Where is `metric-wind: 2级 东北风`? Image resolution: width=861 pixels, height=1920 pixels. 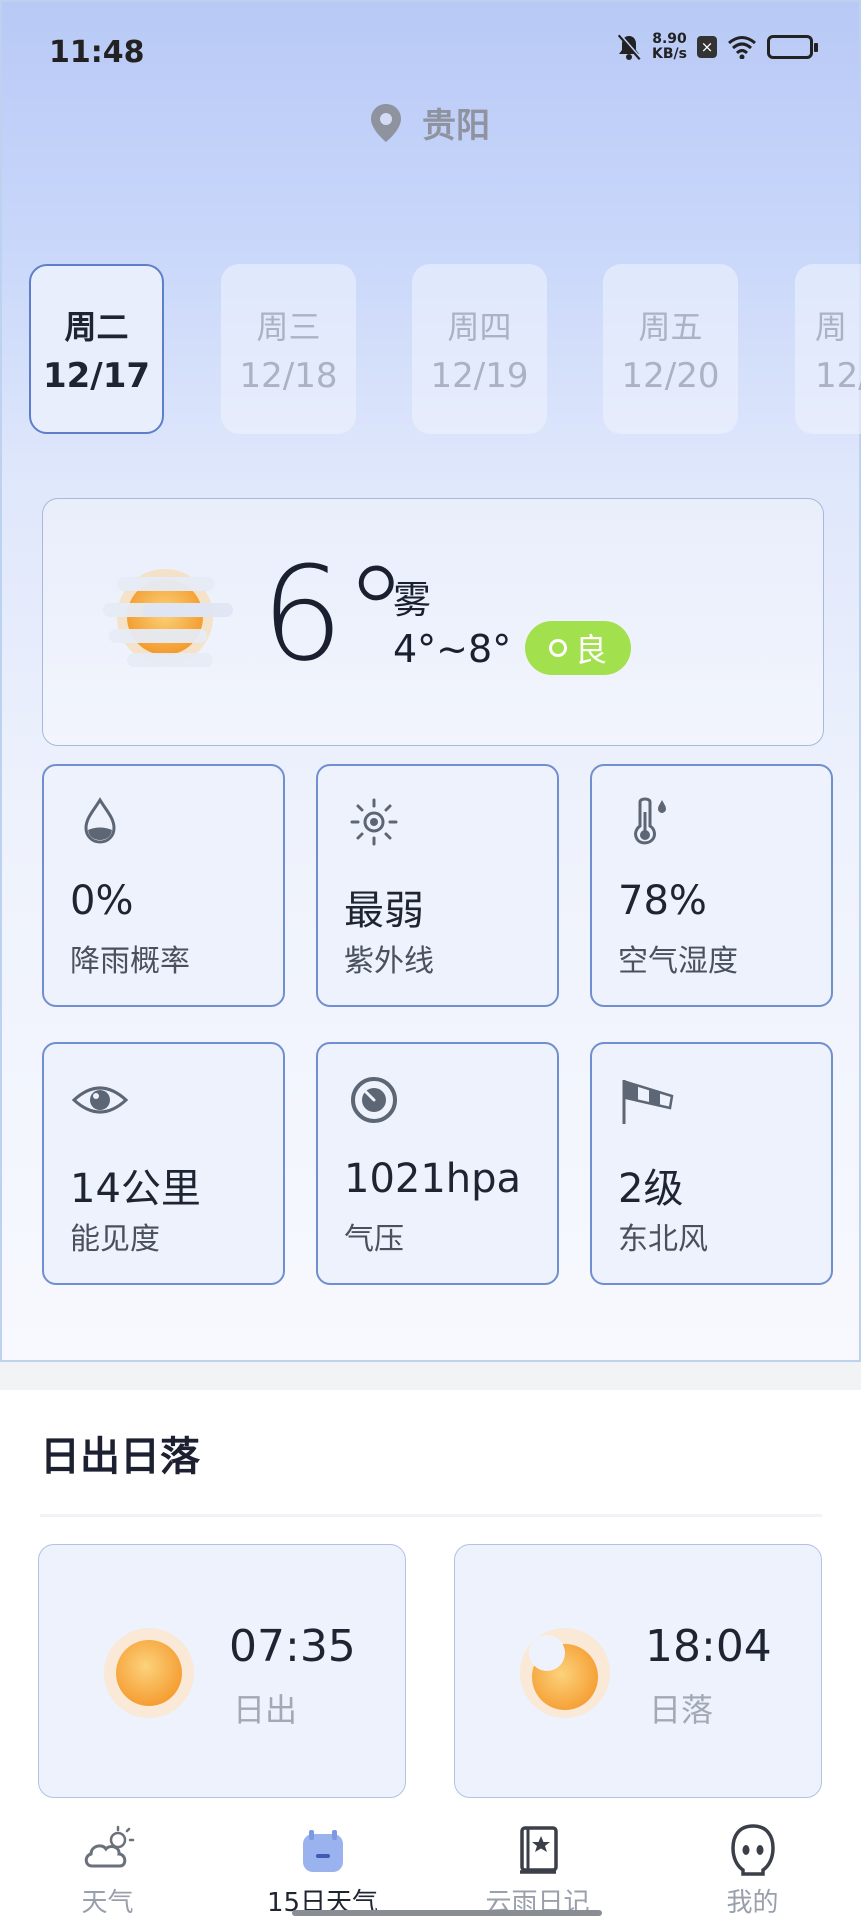 metric-wind: 2级 东北风 is located at coordinates (711, 1163).